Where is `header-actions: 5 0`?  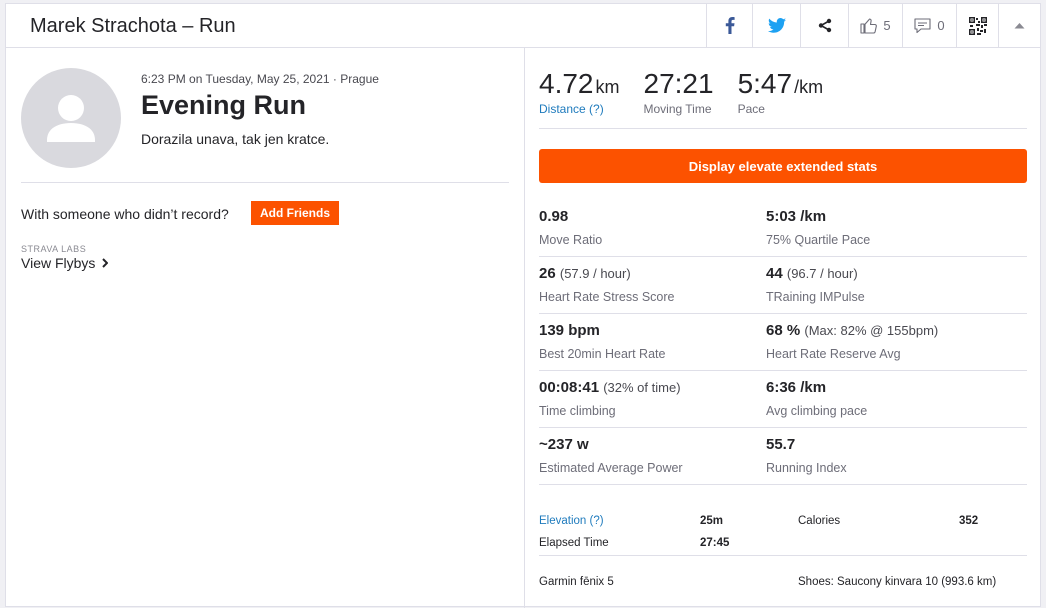
header-actions: 5 0 is located at coordinates (873, 25).